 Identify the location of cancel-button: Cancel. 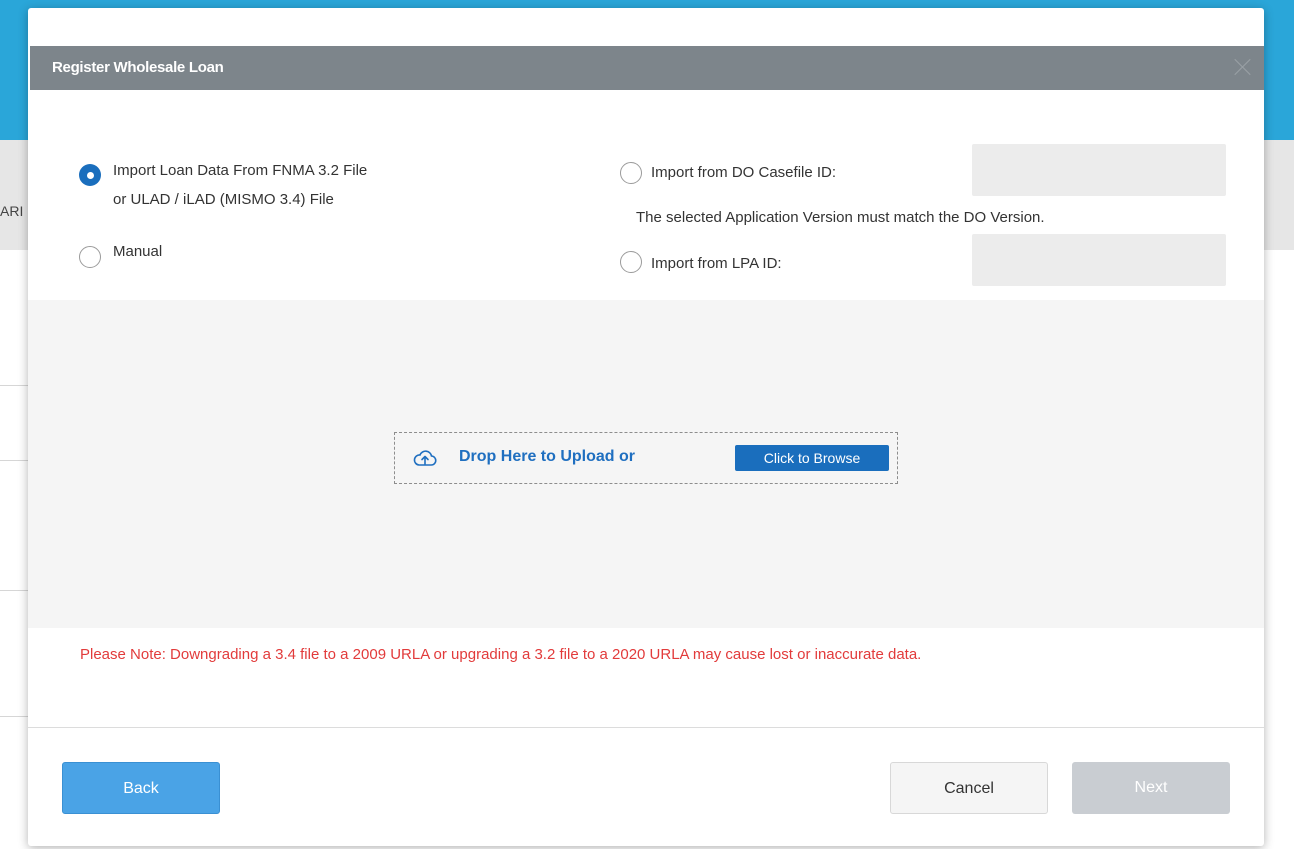
(969, 788).